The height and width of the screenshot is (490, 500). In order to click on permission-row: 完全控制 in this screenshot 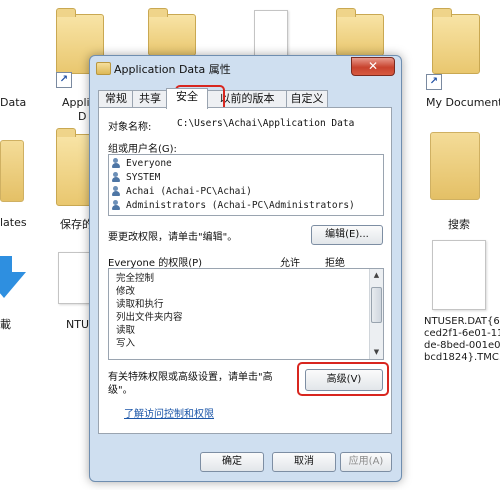, I will do `click(135, 278)`.